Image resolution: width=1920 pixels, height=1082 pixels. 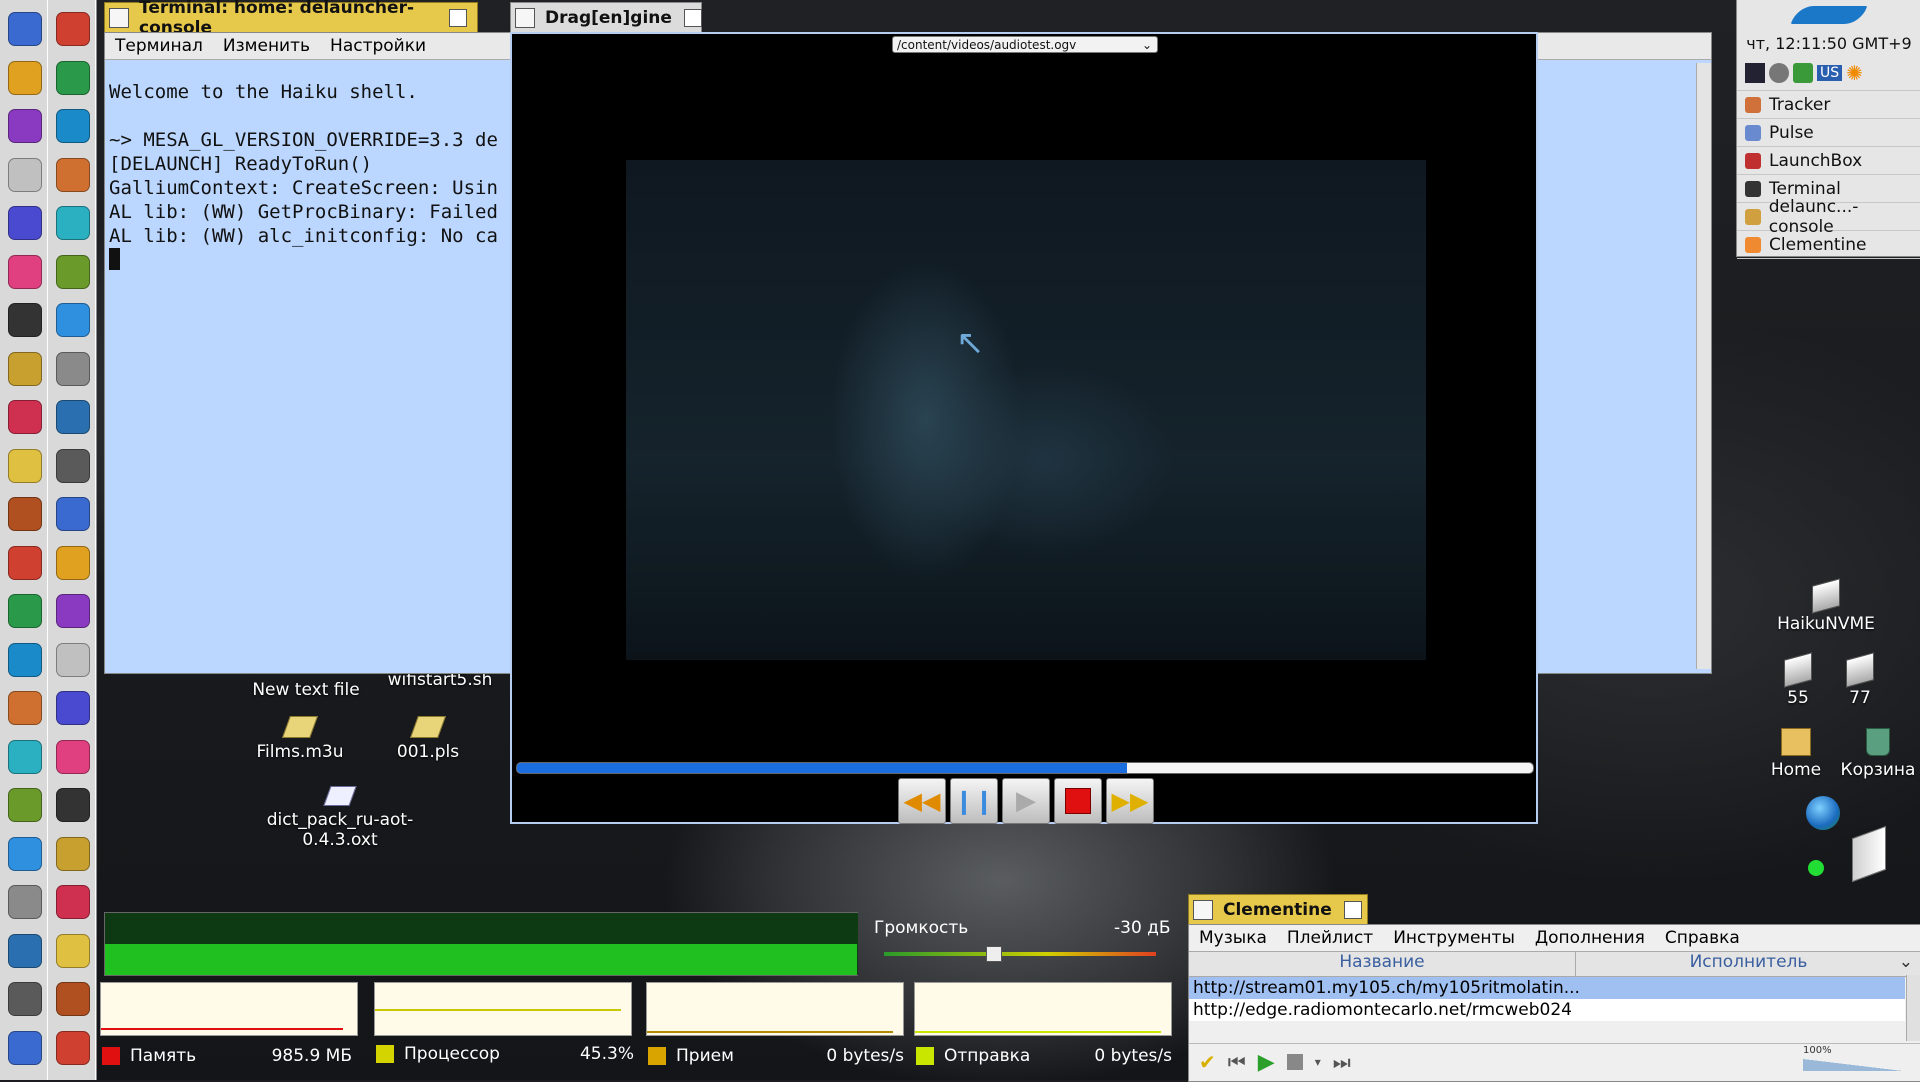 I want to click on column-header-artist: Исполнитель ⌄, so click(x=1748, y=964).